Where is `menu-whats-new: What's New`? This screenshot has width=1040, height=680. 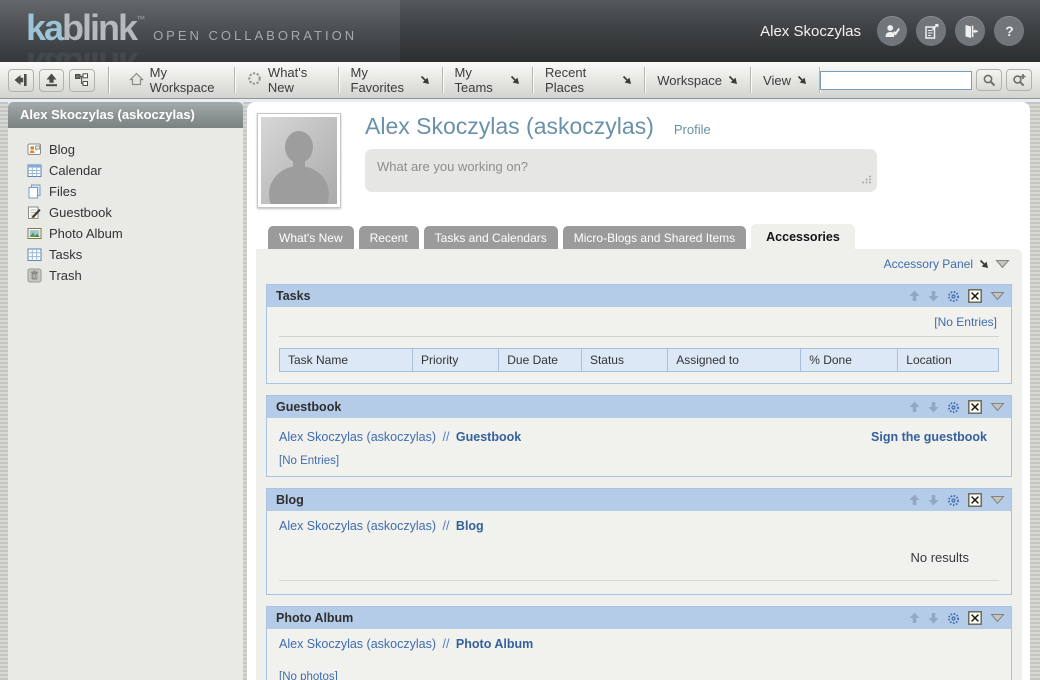
menu-whats-new: What's New is located at coordinates (287, 80).